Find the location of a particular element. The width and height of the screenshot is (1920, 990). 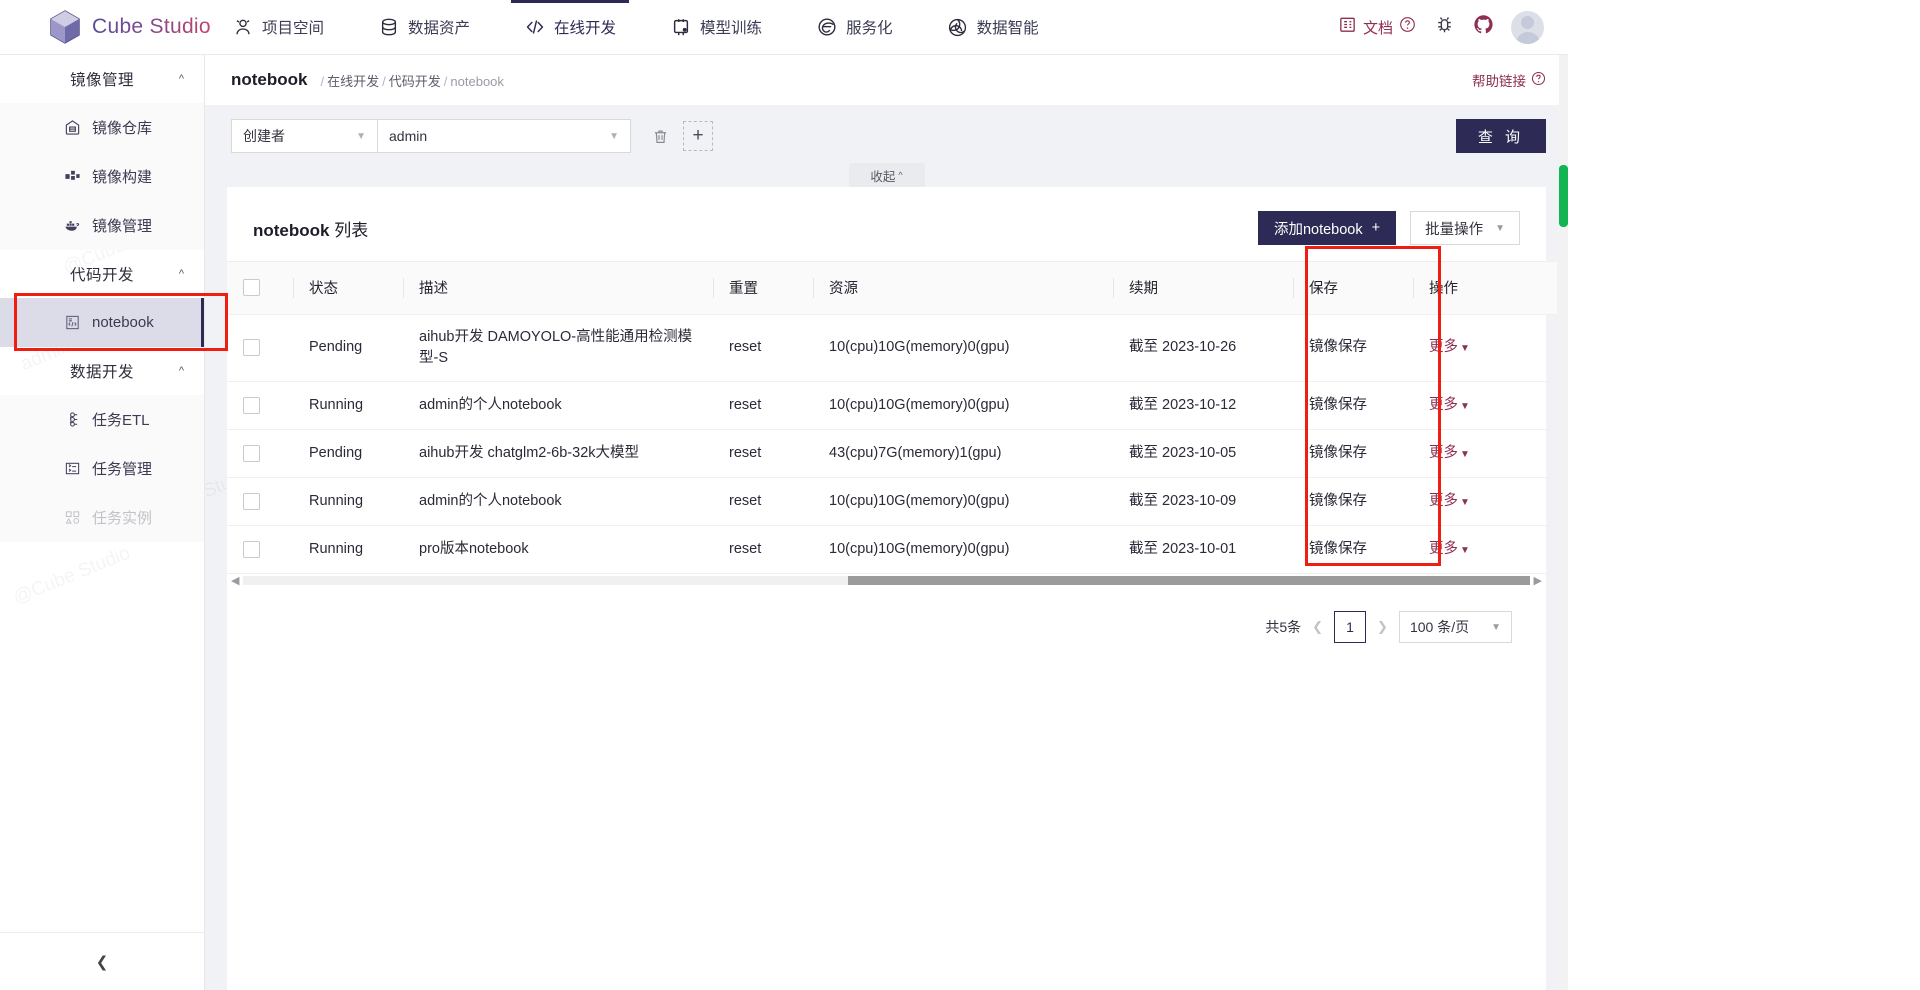

column-renew: 续期 is located at coordinates (1203, 288).